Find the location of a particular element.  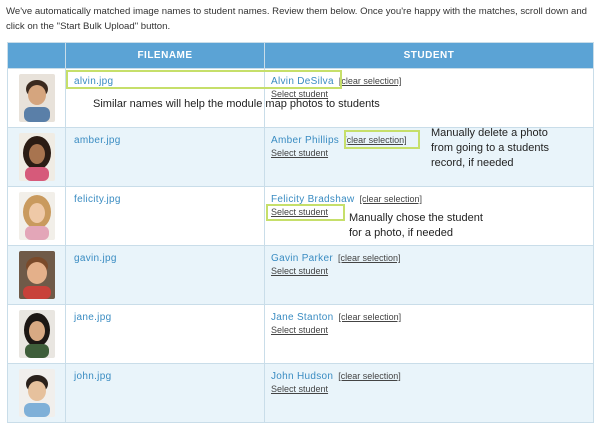

student-name-link: John Hudson is located at coordinates (302, 376).